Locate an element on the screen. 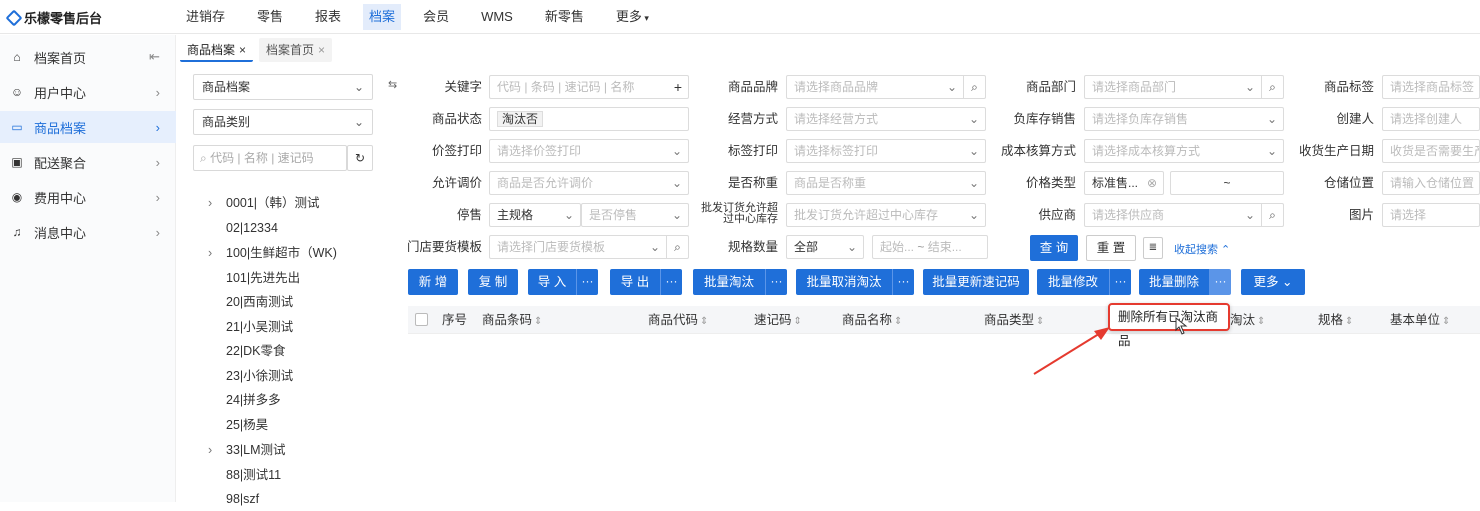 This screenshot has height=511, width=1480. query-button: 查 询 is located at coordinates (1054, 248).